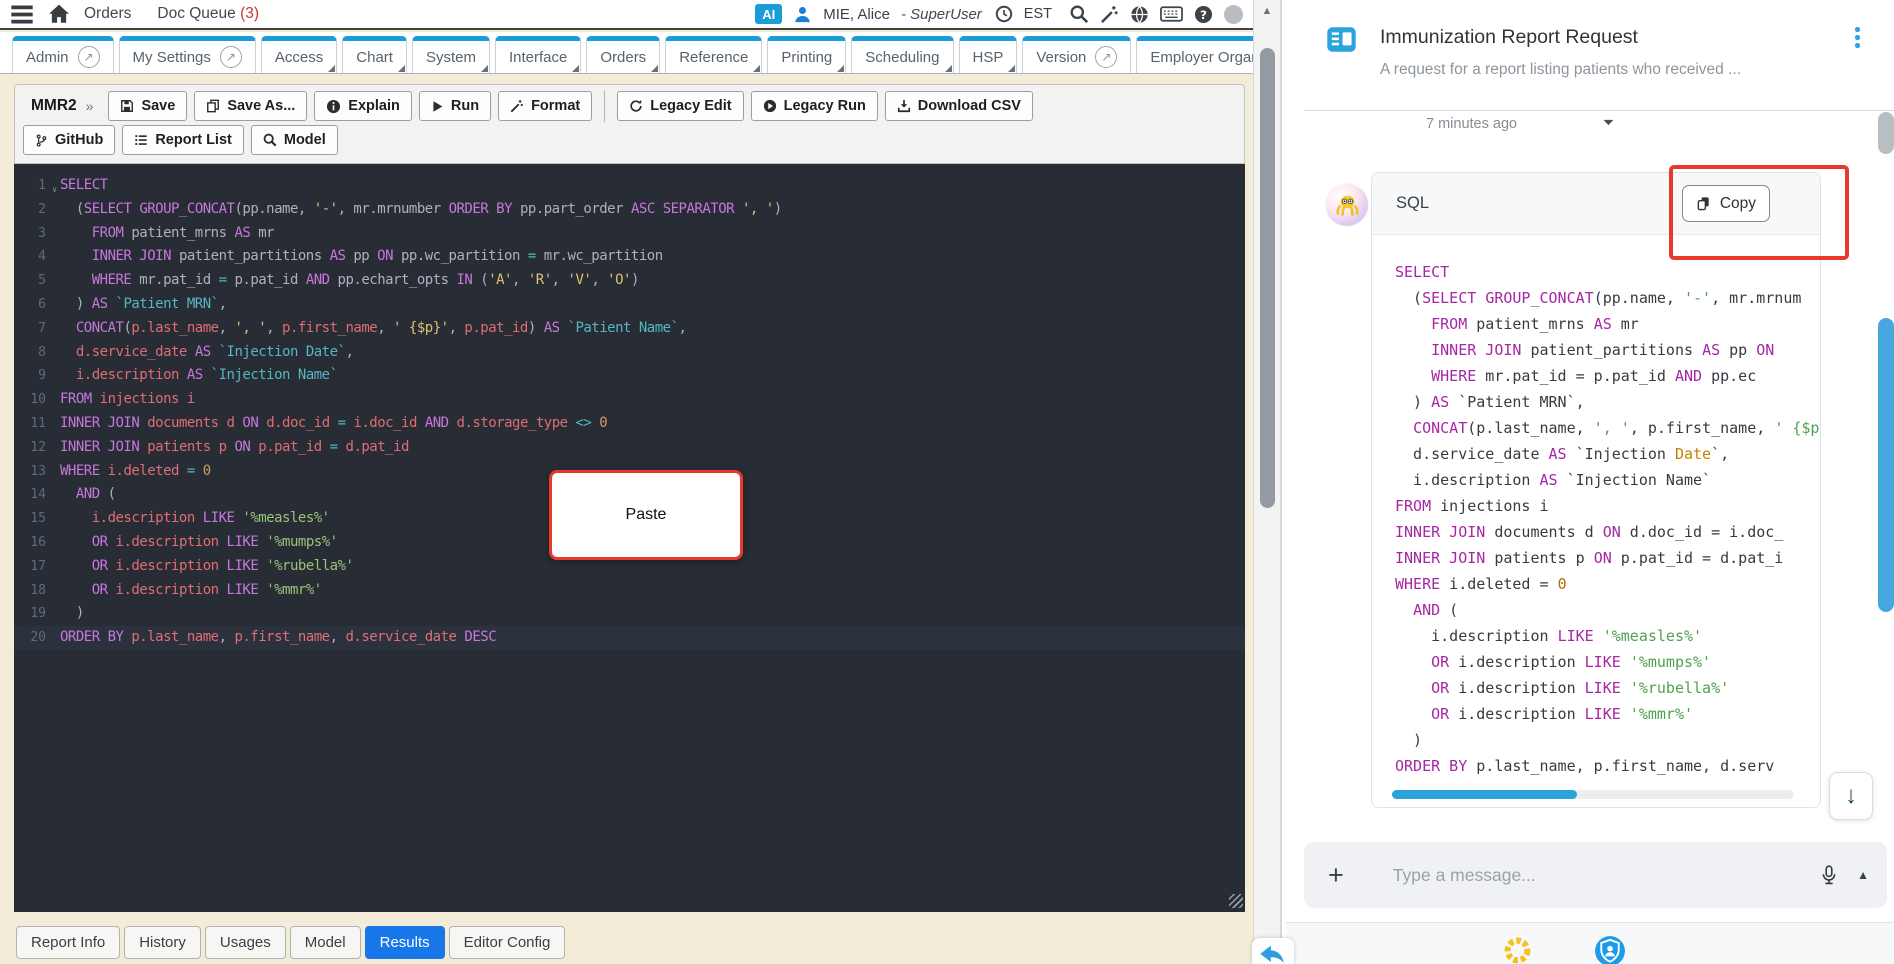 This screenshot has width=1894, height=964. I want to click on model-button: Model, so click(294, 140).